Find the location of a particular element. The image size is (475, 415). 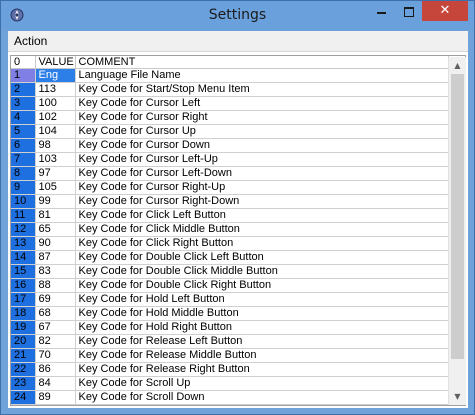

title-bar: Settings ✕ is located at coordinates (237, 15).